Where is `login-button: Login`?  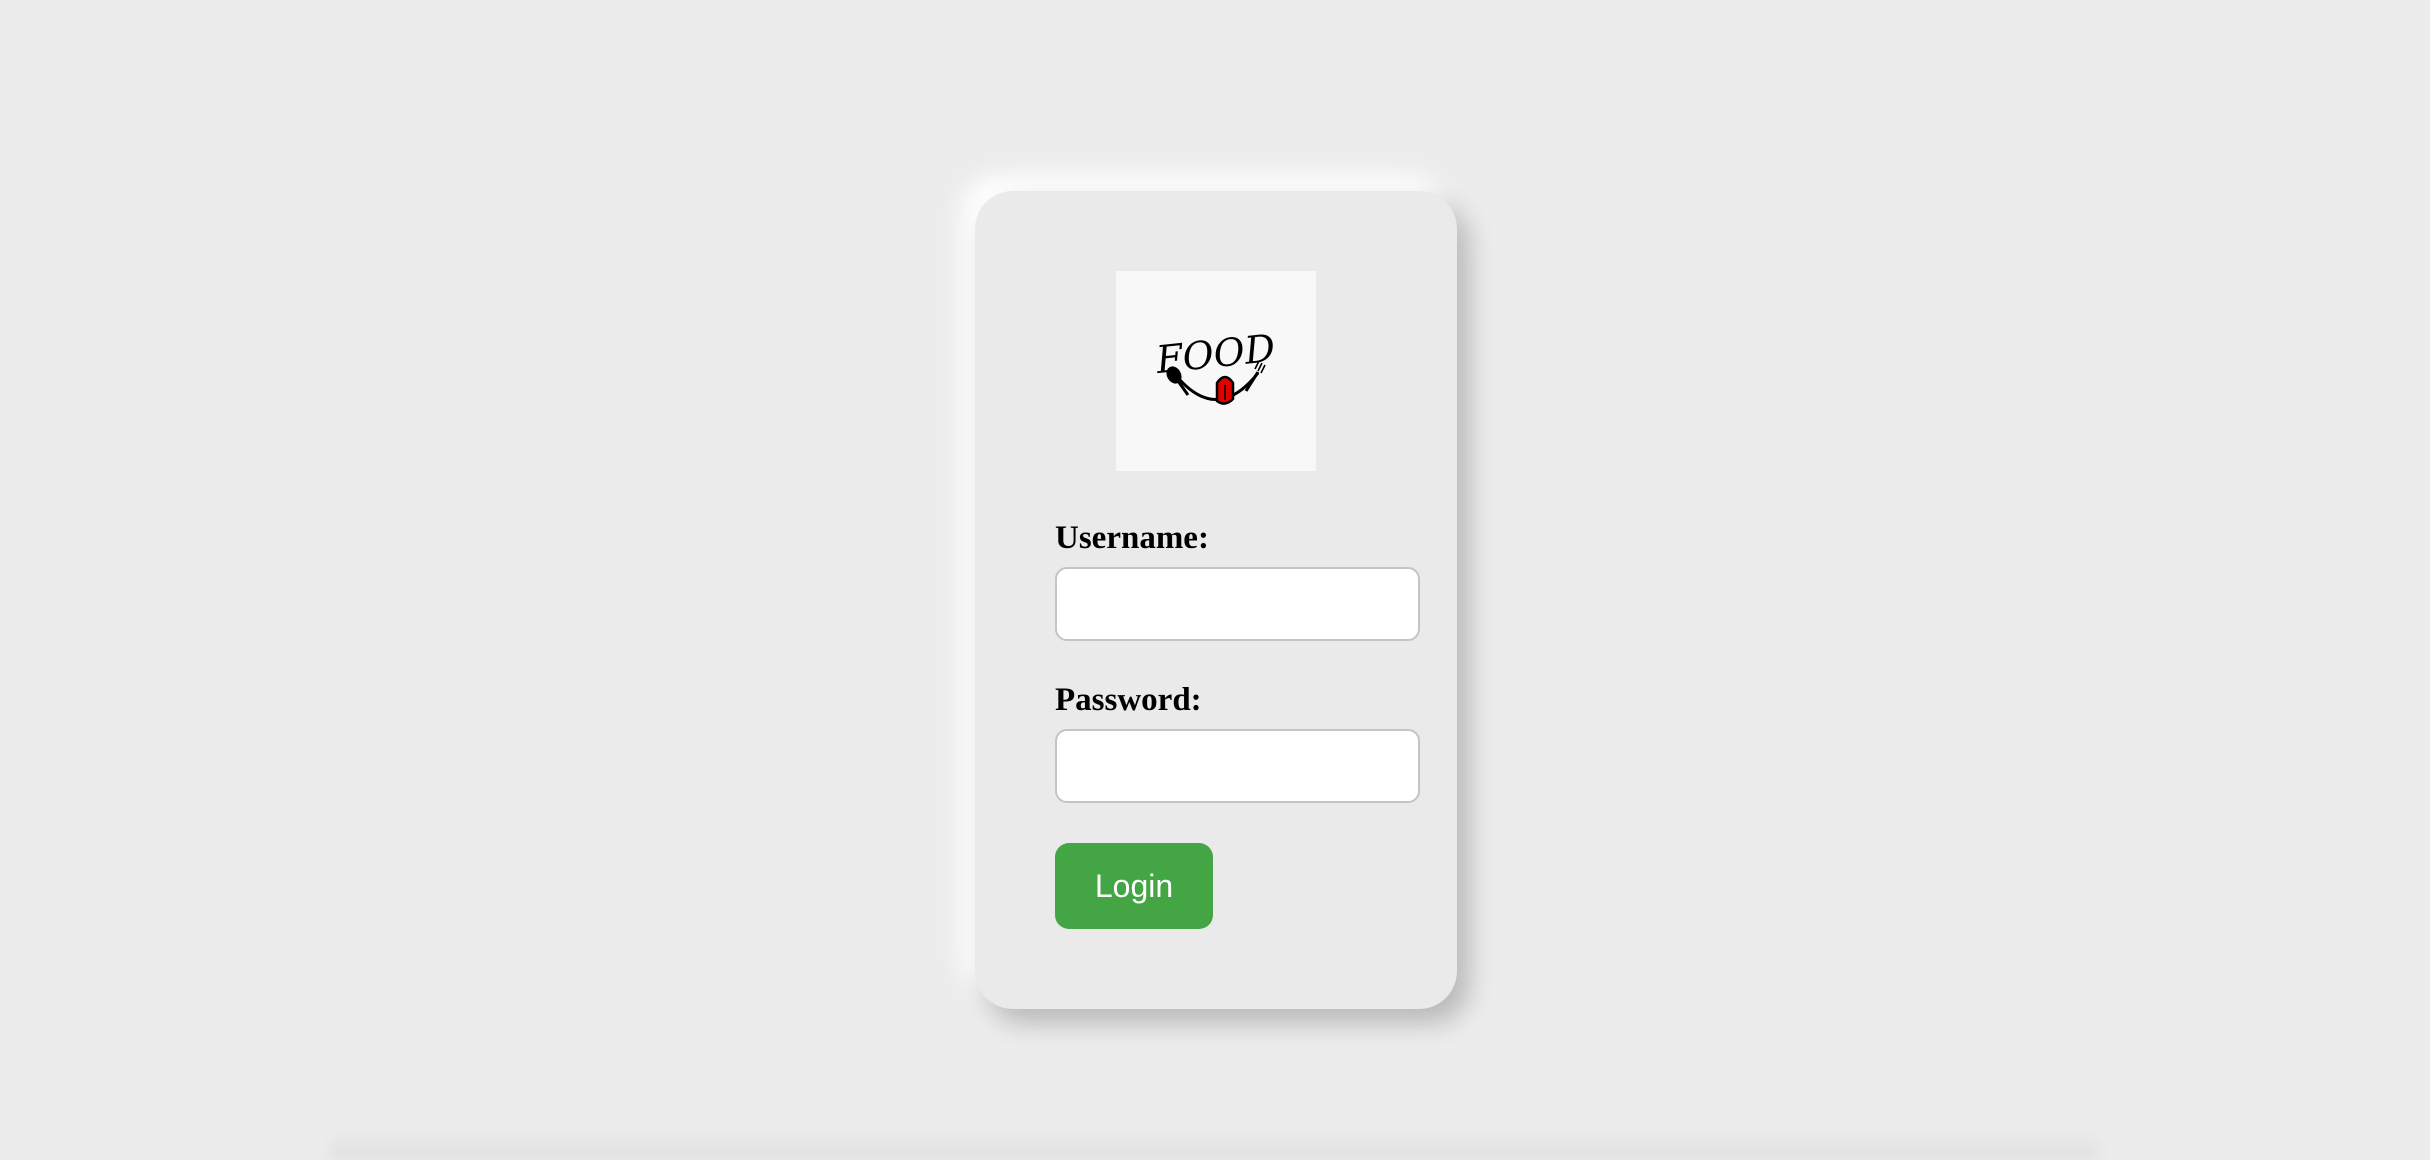
login-button: Login is located at coordinates (1134, 886).